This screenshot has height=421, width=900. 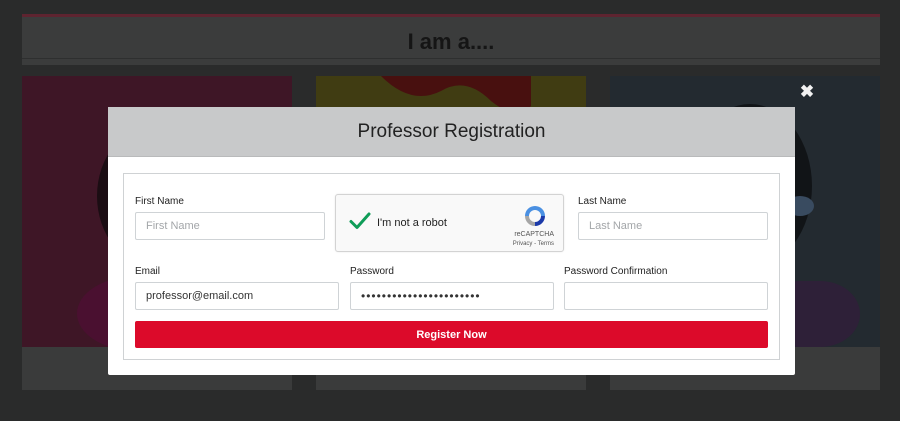 What do you see at coordinates (602, 201) in the screenshot?
I see `last-name-label: Last Name` at bounding box center [602, 201].